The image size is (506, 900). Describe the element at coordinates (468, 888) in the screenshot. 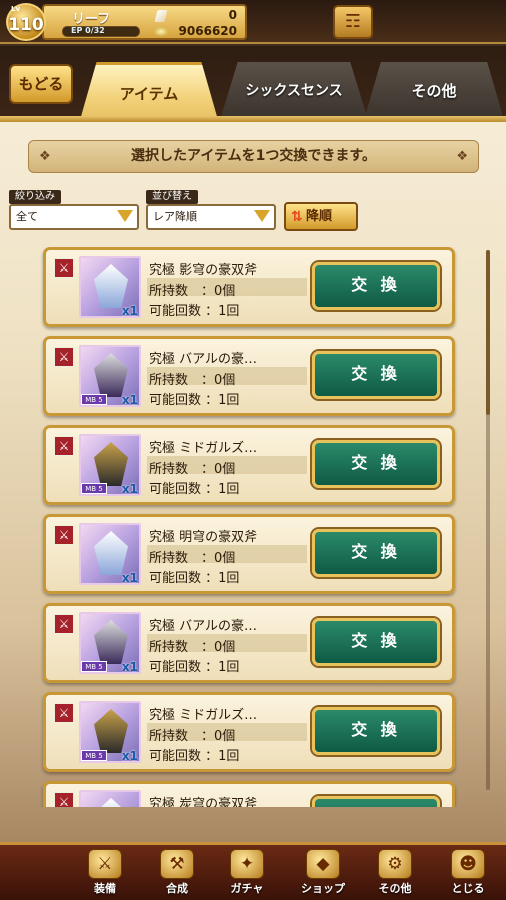

I see `nav-label: とじる` at that location.